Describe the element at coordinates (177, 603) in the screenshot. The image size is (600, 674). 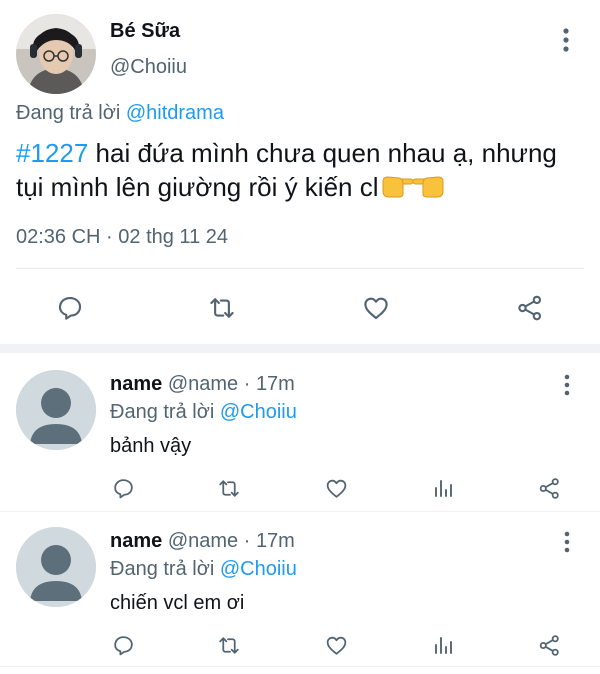
I see `reply-text: chiến vcl em ơi` at that location.